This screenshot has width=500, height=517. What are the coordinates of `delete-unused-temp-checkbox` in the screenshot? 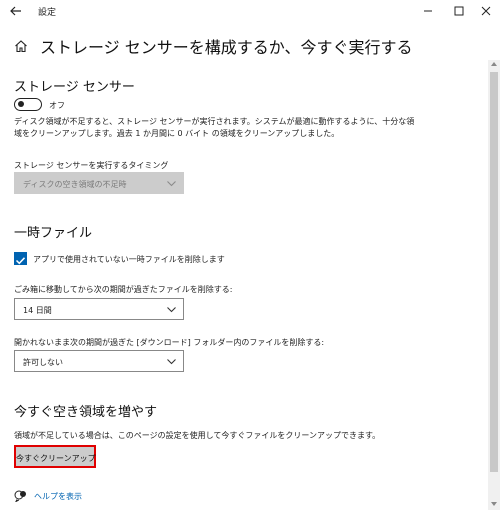 It's located at (20, 258).